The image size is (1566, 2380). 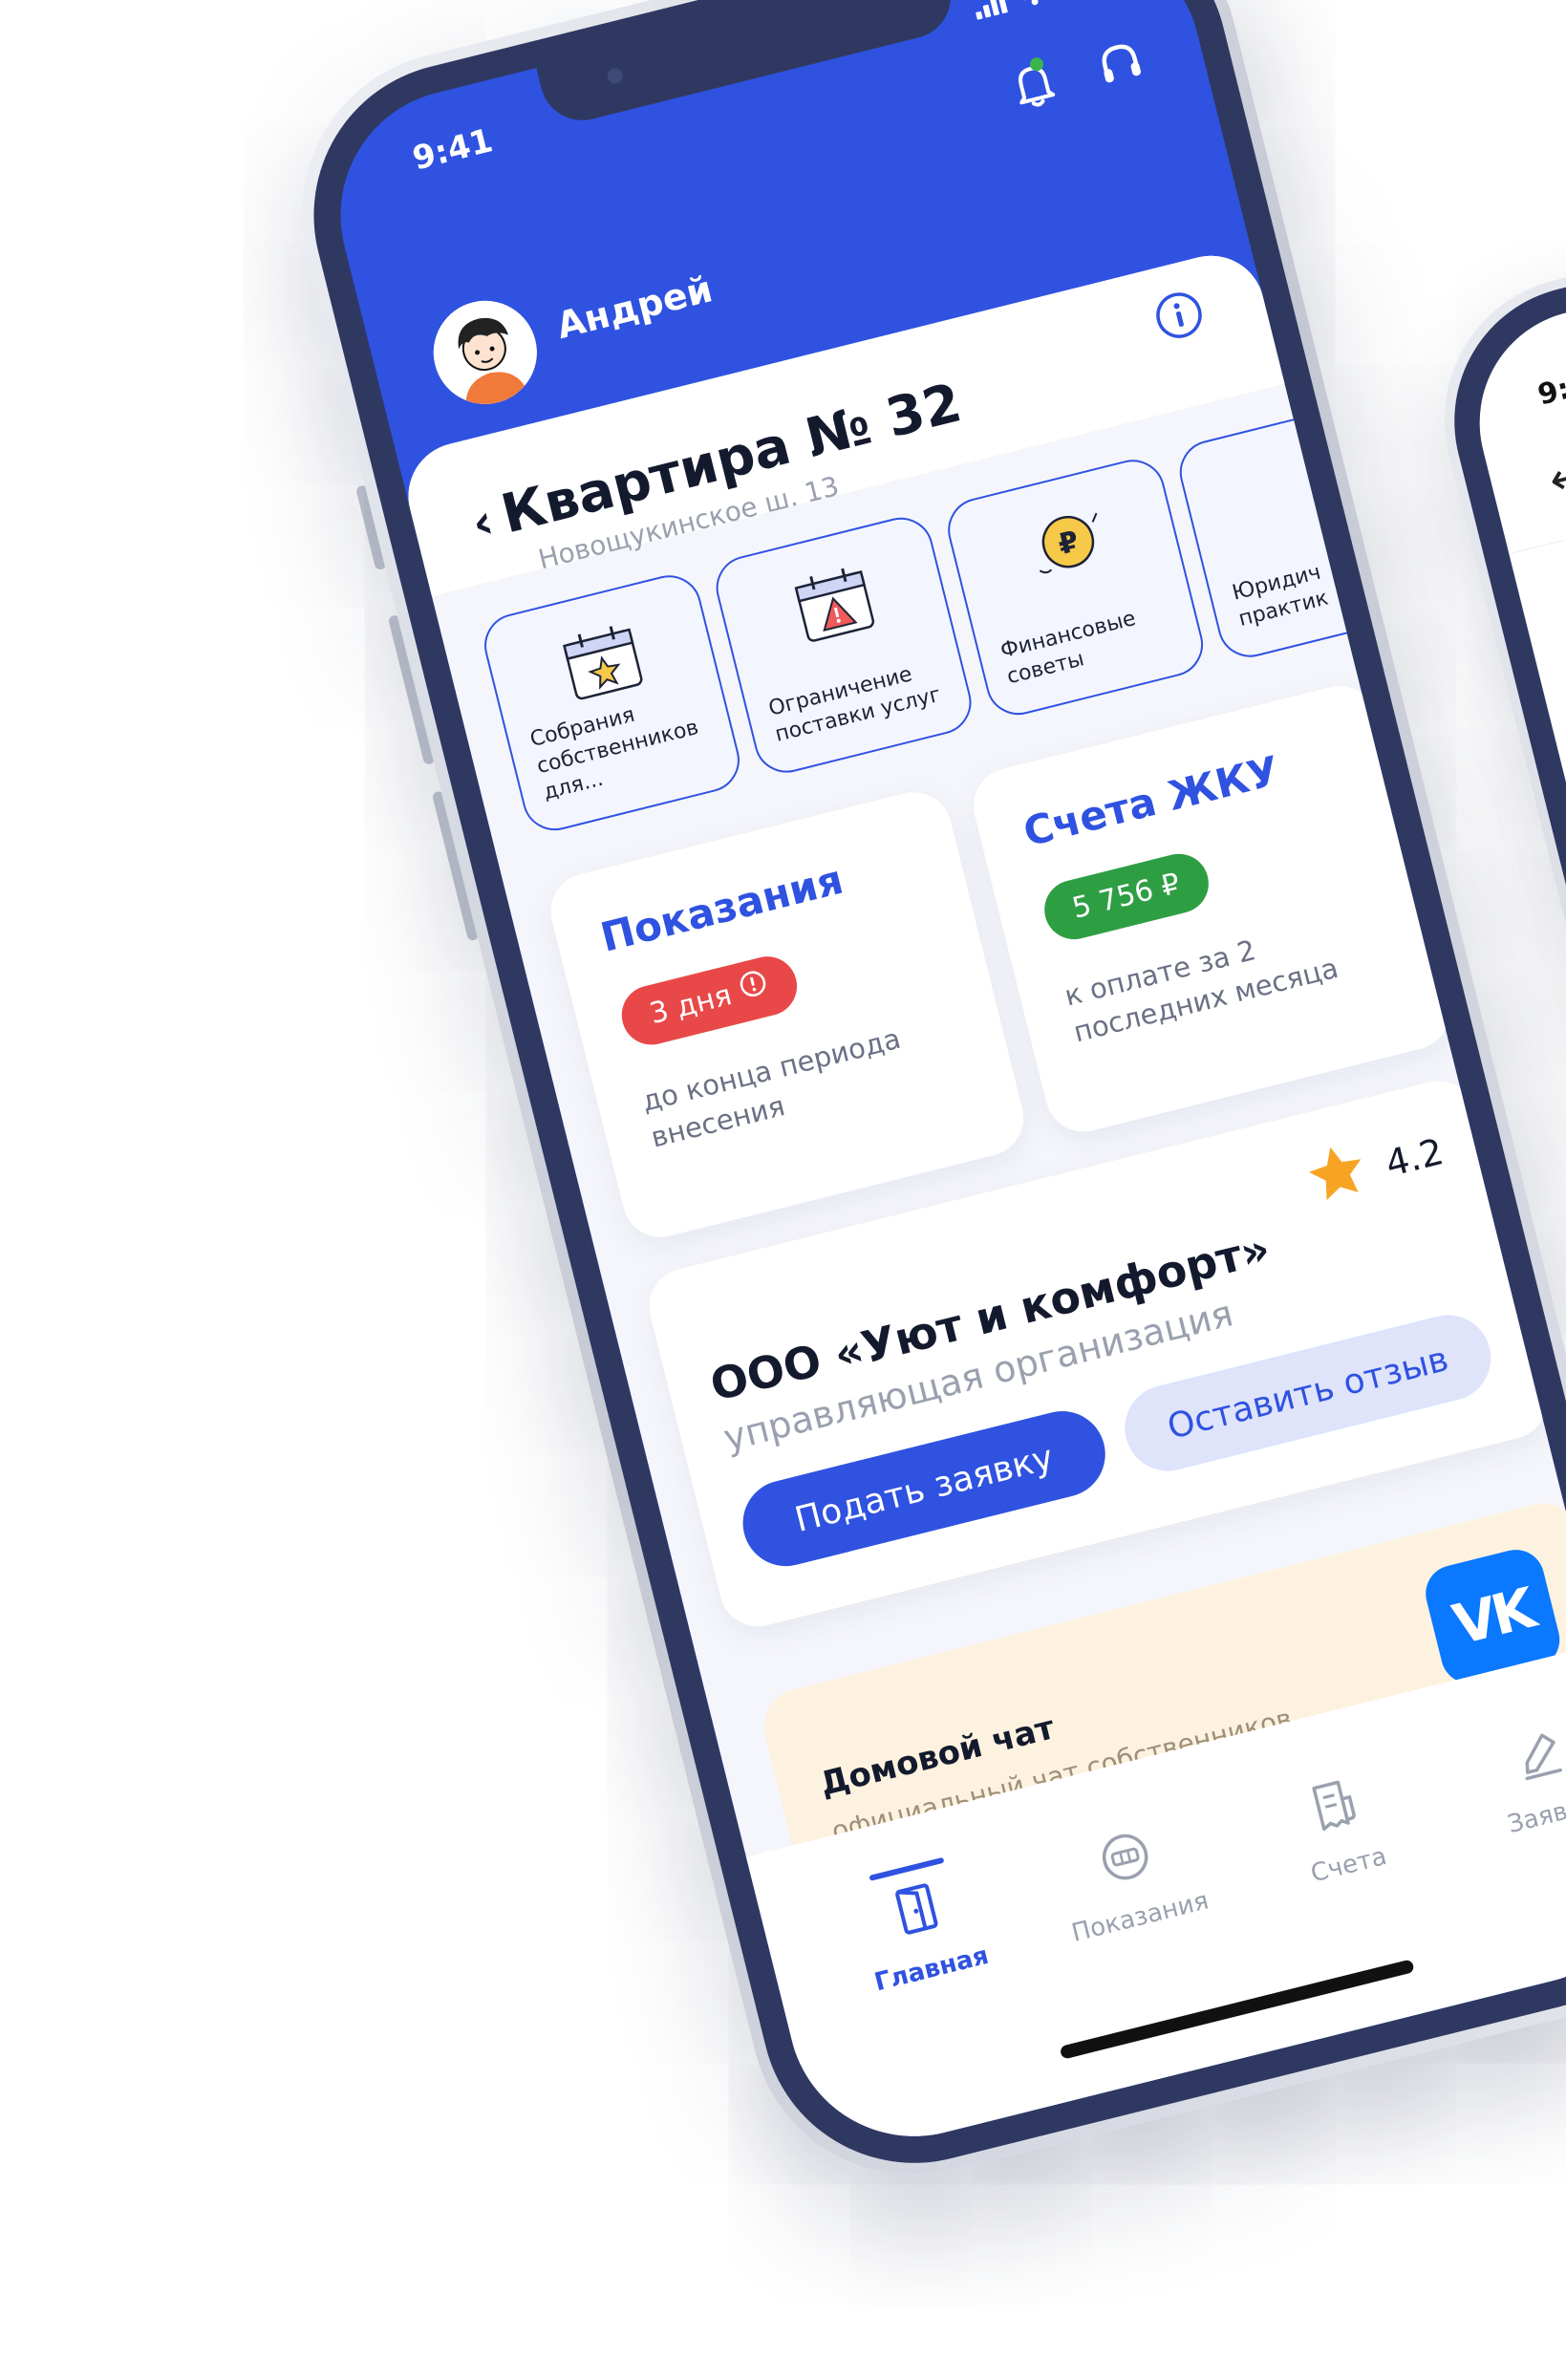 I want to click on secondary-status-time: 9:4, so click(x=1550, y=390).